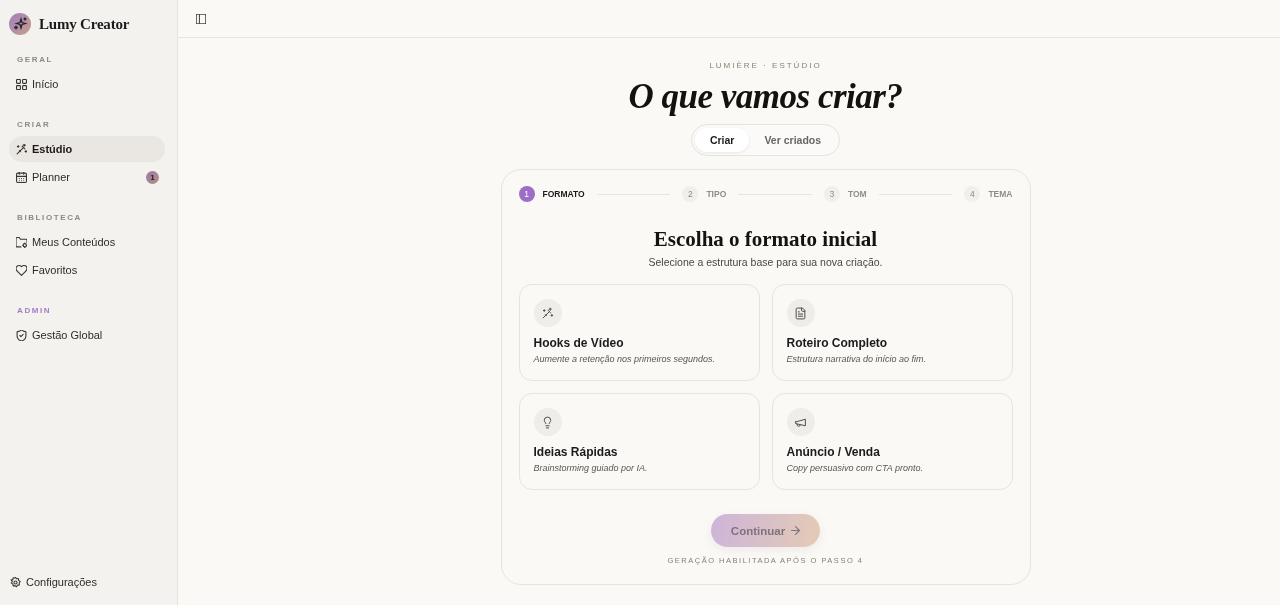  Describe the element at coordinates (563, 194) in the screenshot. I see `step-label: FORMATO` at that location.